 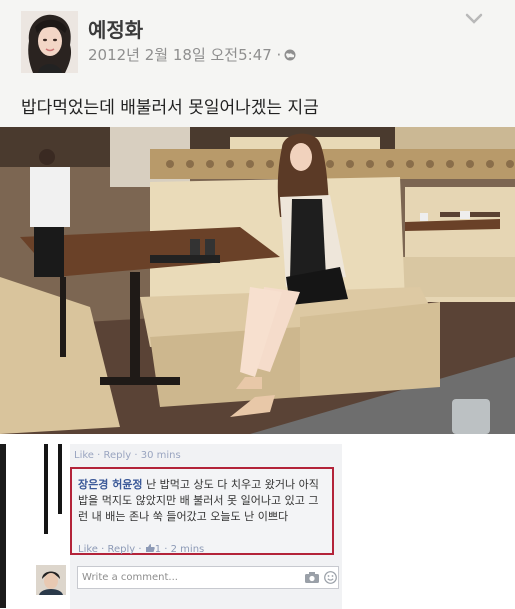 What do you see at coordinates (312, 577) in the screenshot?
I see `camera-icon` at bounding box center [312, 577].